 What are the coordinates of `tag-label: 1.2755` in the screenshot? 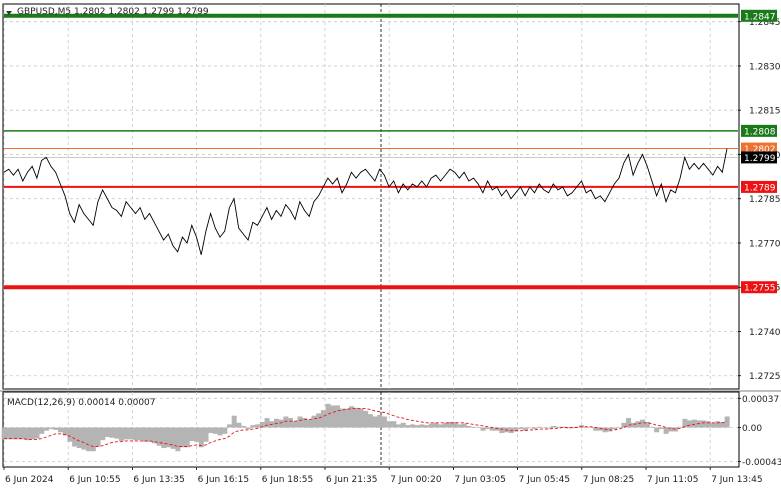 It's located at (760, 289).